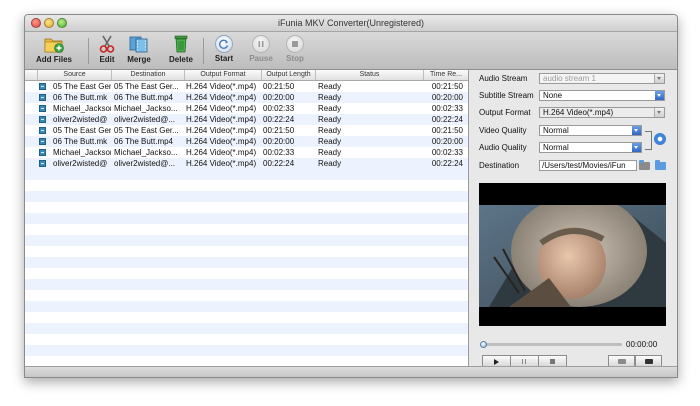 This screenshot has width=700, height=406. I want to click on column-header-destination: Destination, so click(148, 75).